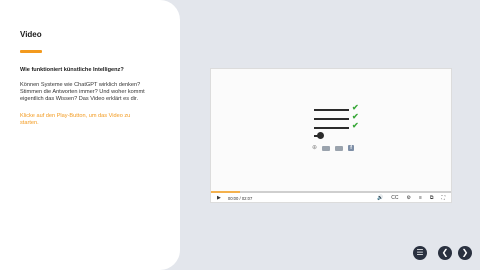 The width and height of the screenshot is (480, 270). What do you see at coordinates (420, 198) in the screenshot?
I see `chapters-icon: ≡` at bounding box center [420, 198].